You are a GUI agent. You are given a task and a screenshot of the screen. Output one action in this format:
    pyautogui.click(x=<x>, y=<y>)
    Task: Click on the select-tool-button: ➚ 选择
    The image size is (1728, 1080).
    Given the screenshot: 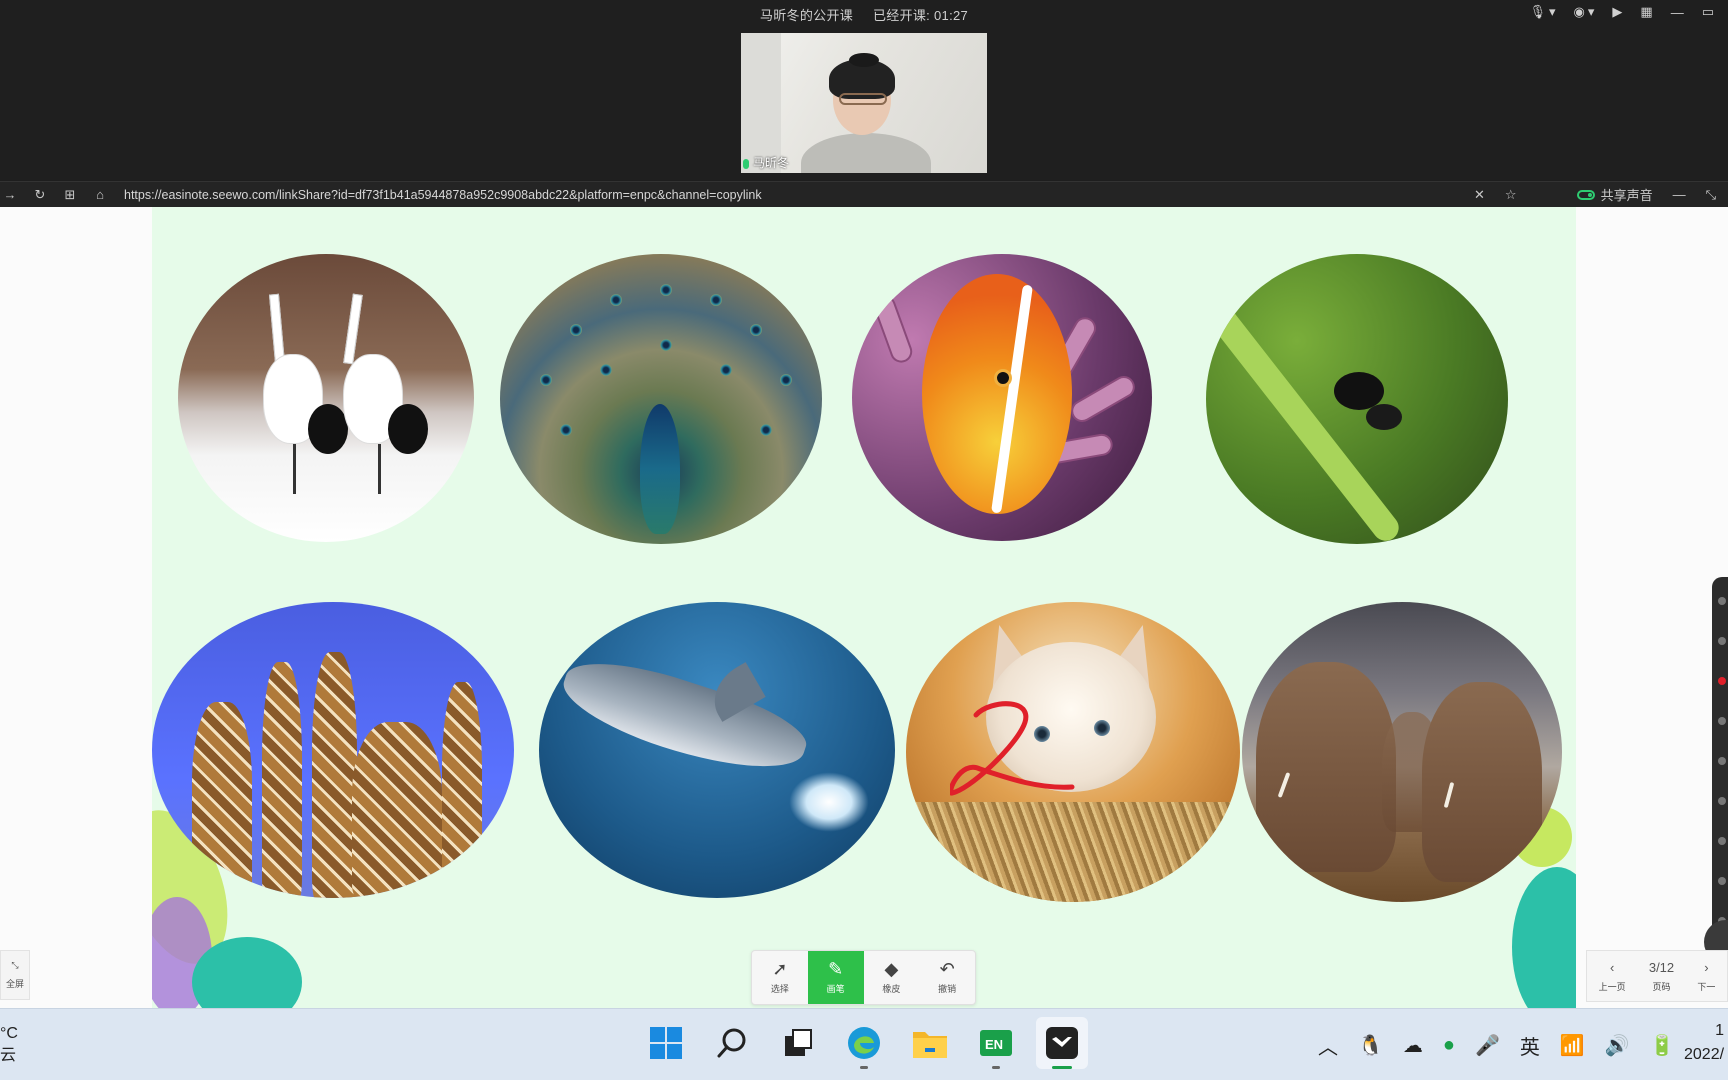 What is the action you would take?
    pyautogui.click(x=780, y=977)
    